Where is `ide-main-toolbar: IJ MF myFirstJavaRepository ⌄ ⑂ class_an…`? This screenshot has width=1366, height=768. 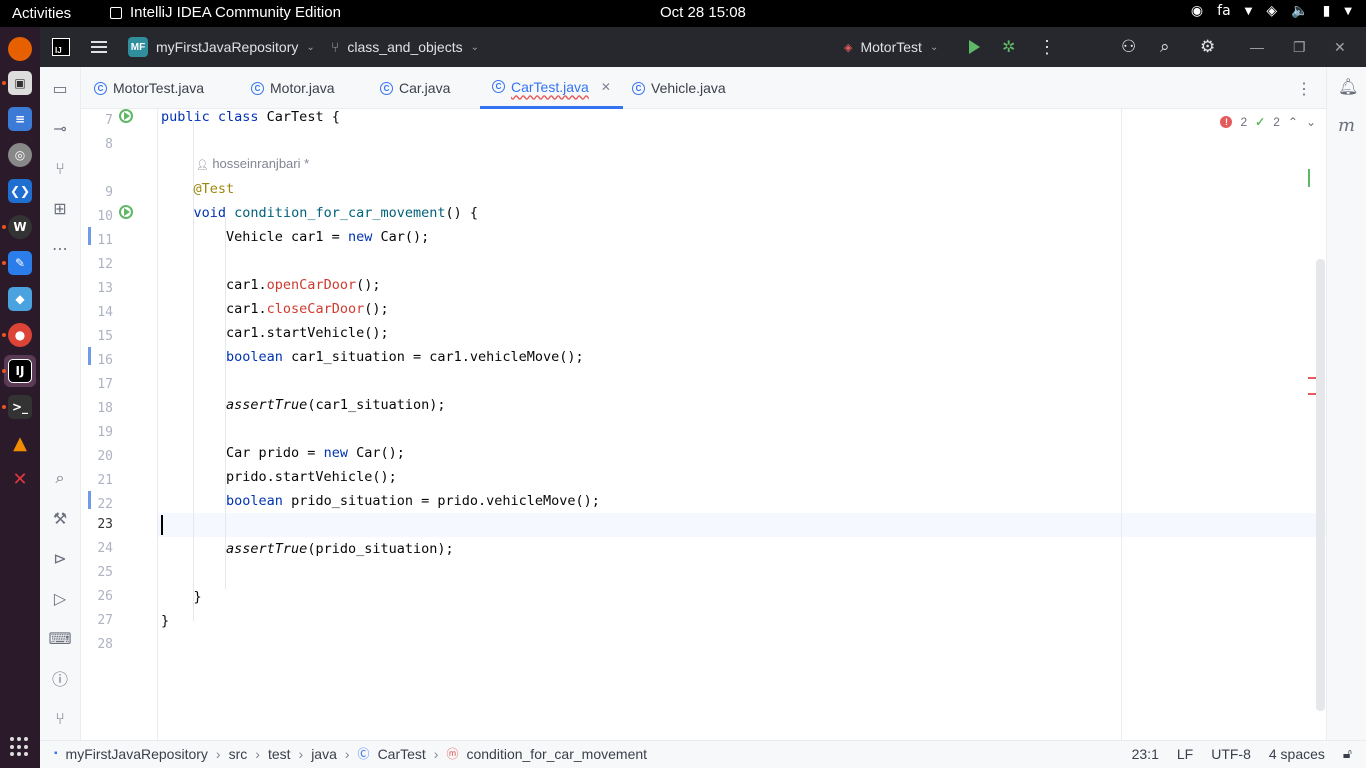
ide-main-toolbar: IJ MF myFirstJavaRepository ⌄ ⑂ class_an… is located at coordinates (703, 47).